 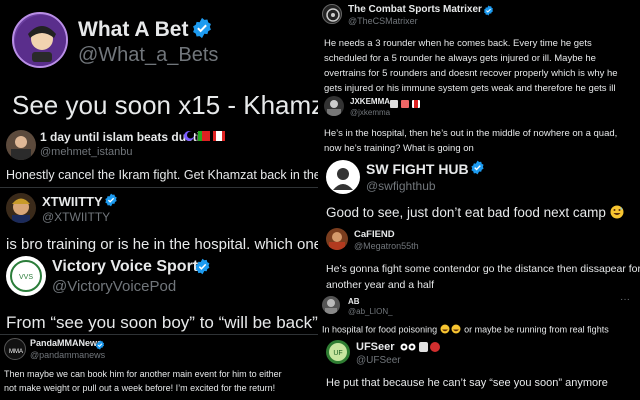 I want to click on avatar: MMA, so click(x=15, y=349).